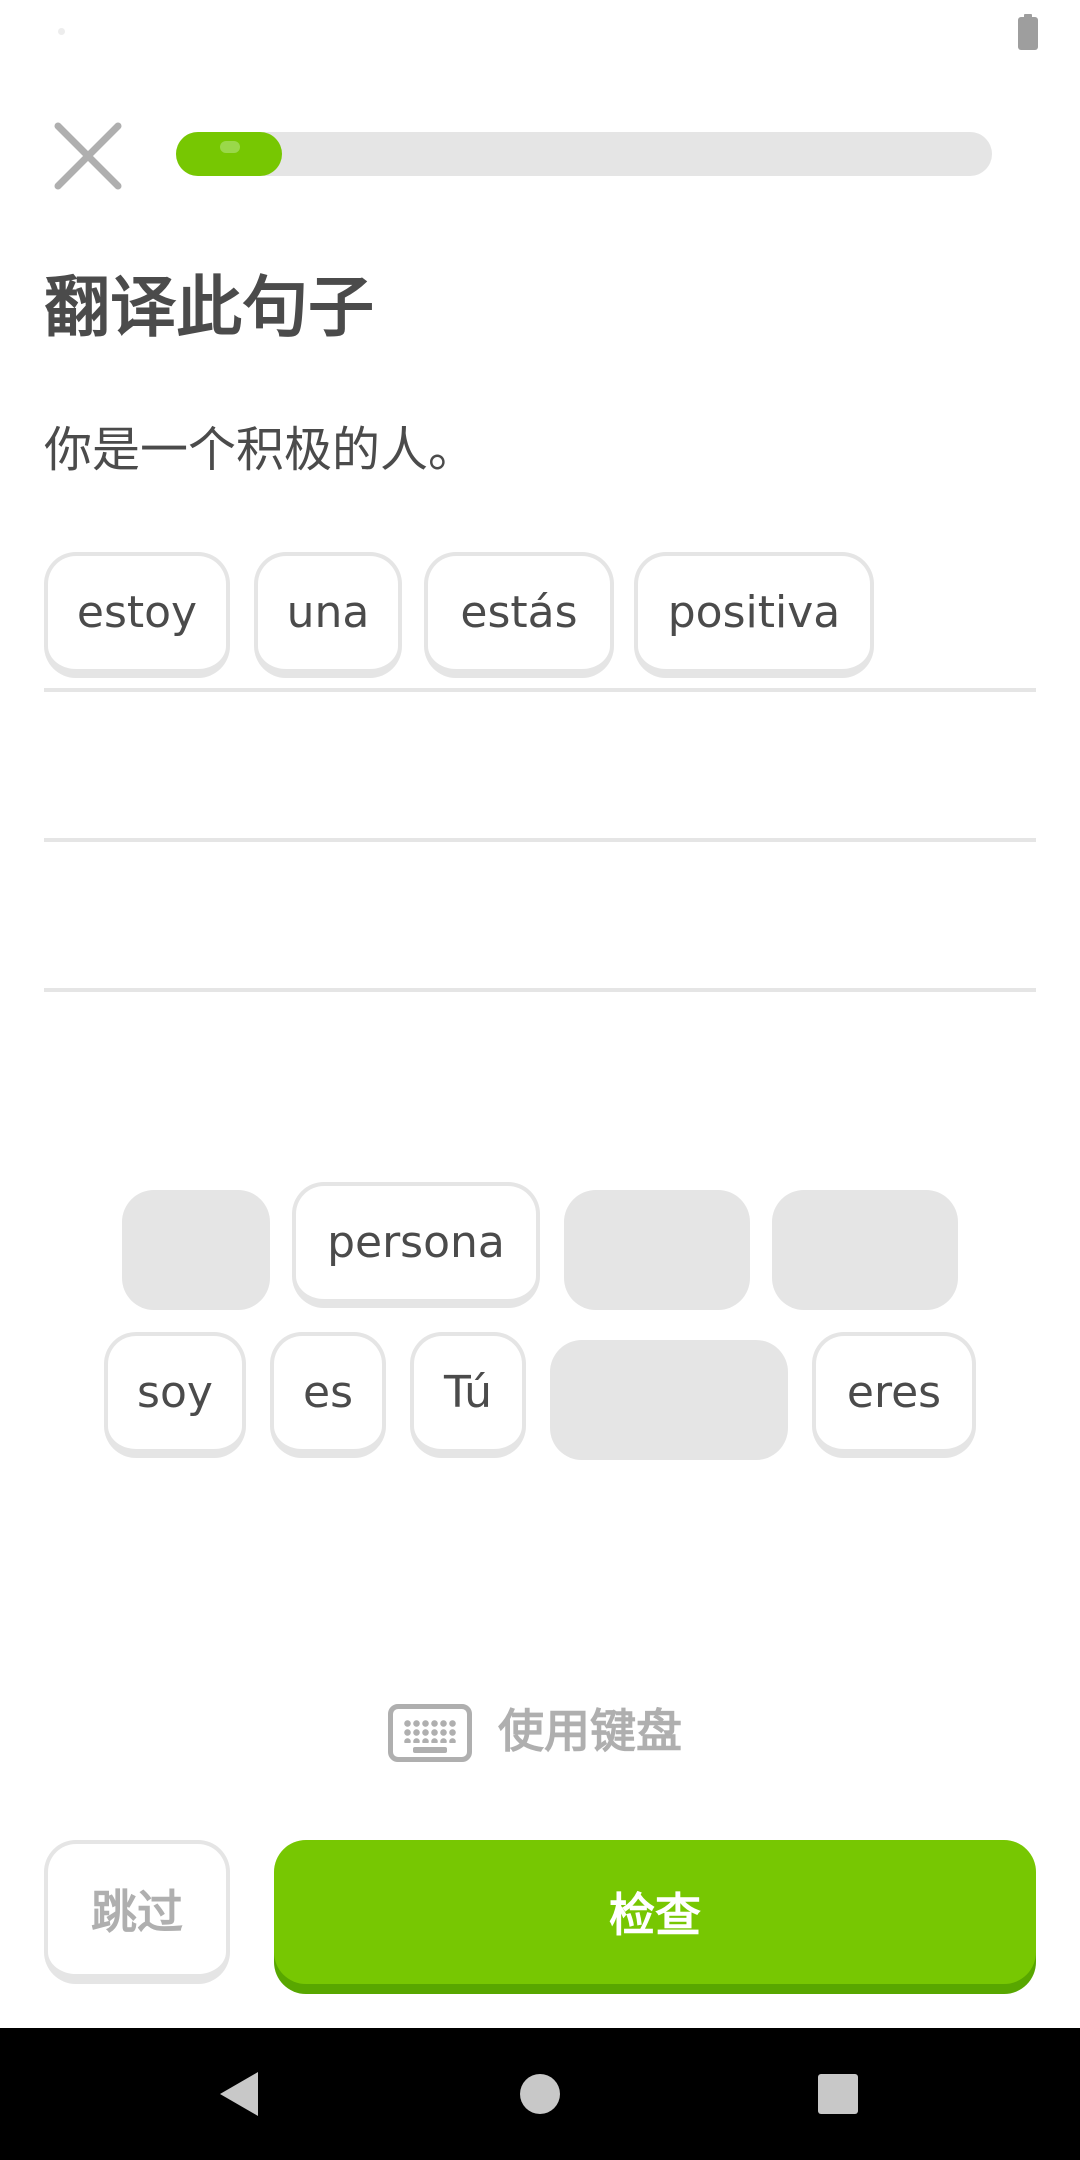  I want to click on answer-tile: positiva, so click(754, 615).